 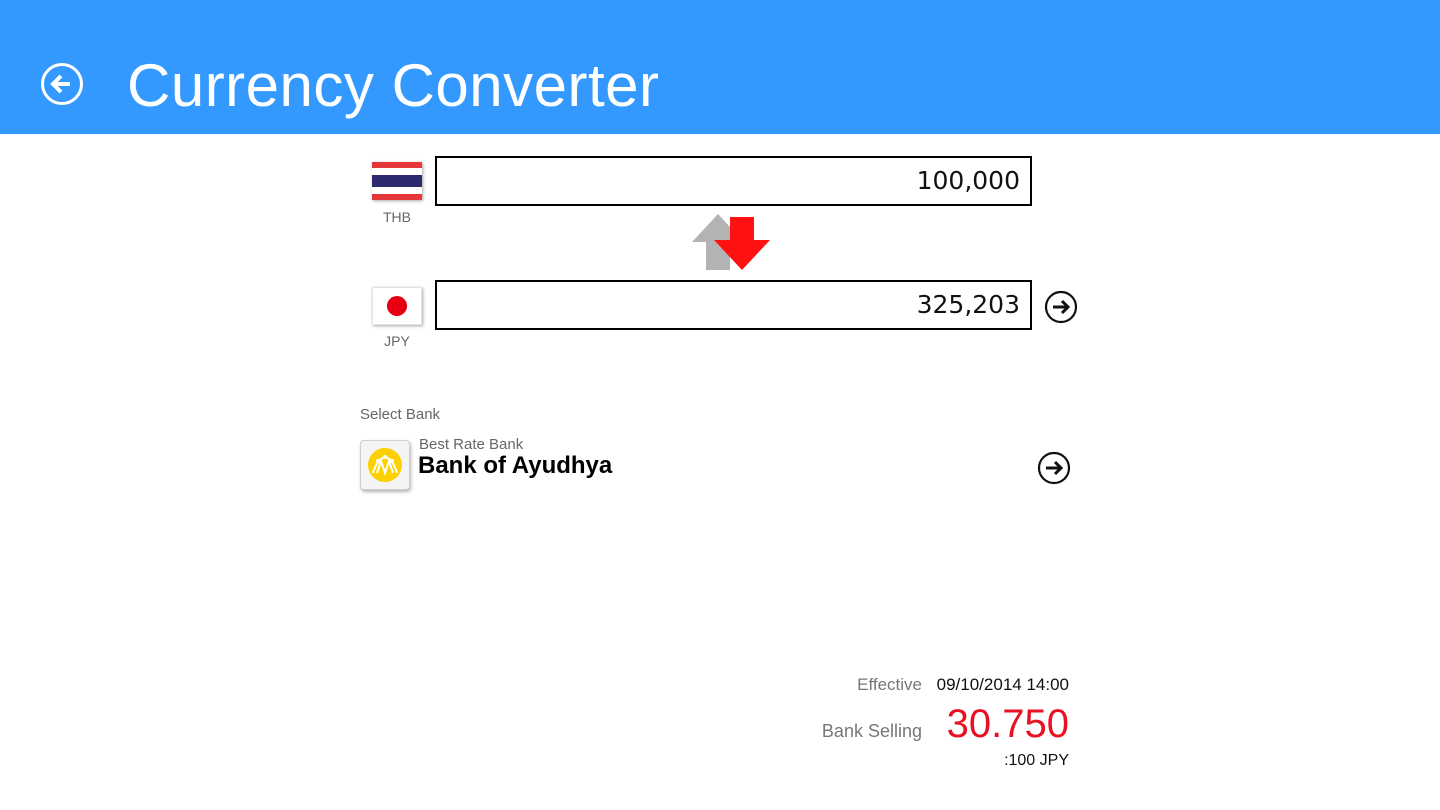 I want to click on select-bank-label: Select Bank, so click(x=400, y=414).